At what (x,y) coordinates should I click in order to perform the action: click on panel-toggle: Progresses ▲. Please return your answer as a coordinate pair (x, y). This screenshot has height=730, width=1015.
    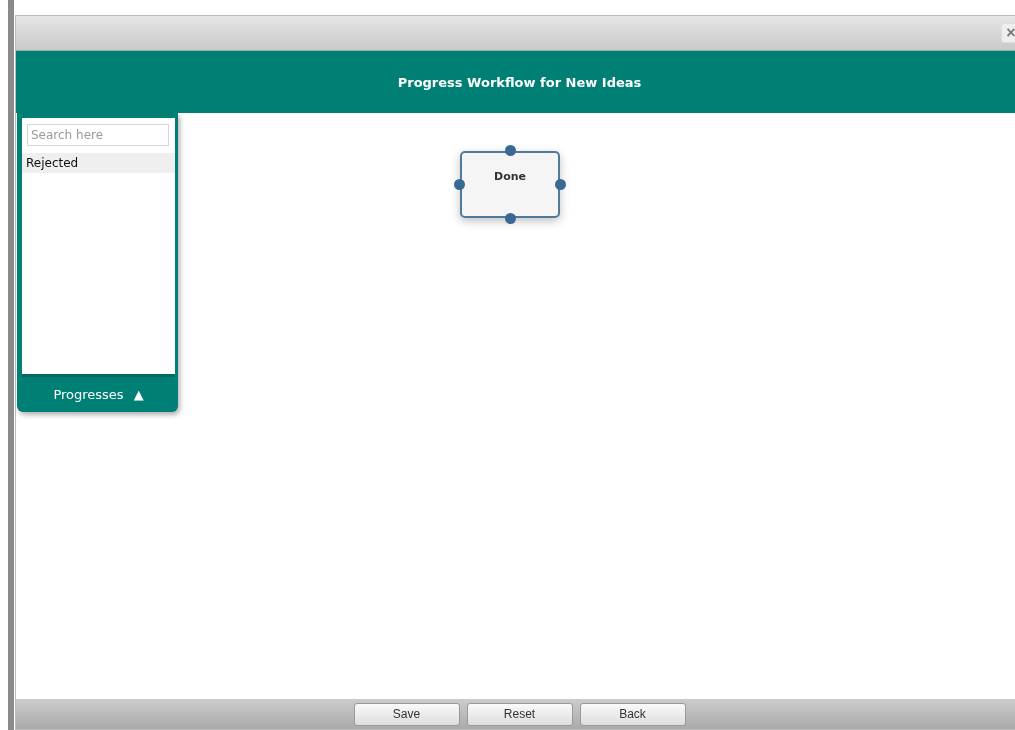
    Looking at the image, I should click on (98, 393).